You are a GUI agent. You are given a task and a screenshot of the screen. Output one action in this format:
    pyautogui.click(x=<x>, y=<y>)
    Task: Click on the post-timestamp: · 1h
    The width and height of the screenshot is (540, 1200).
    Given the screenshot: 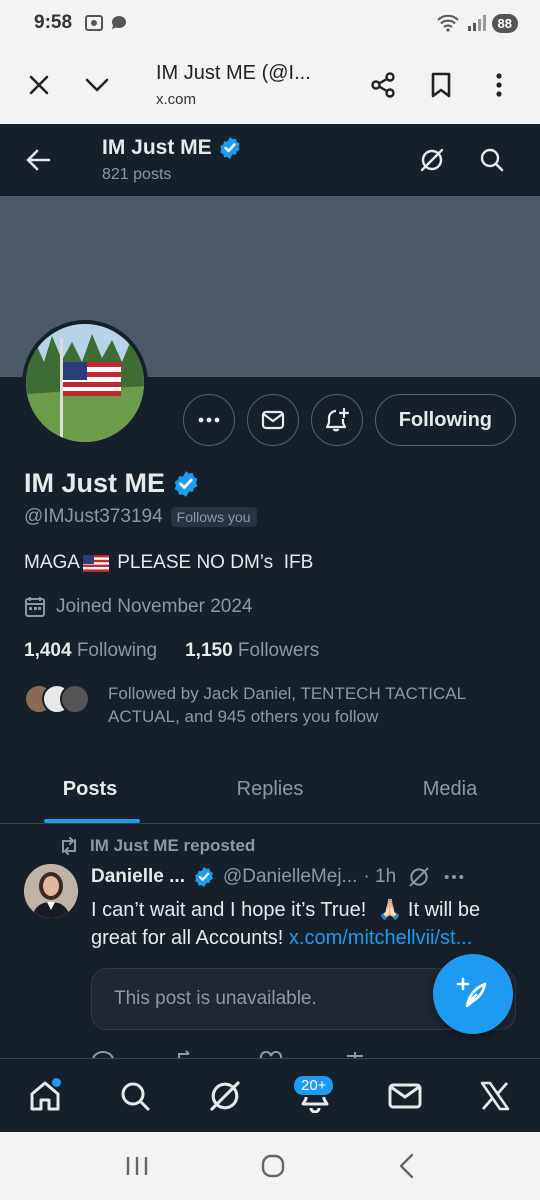 What is the action you would take?
    pyautogui.click(x=379, y=877)
    